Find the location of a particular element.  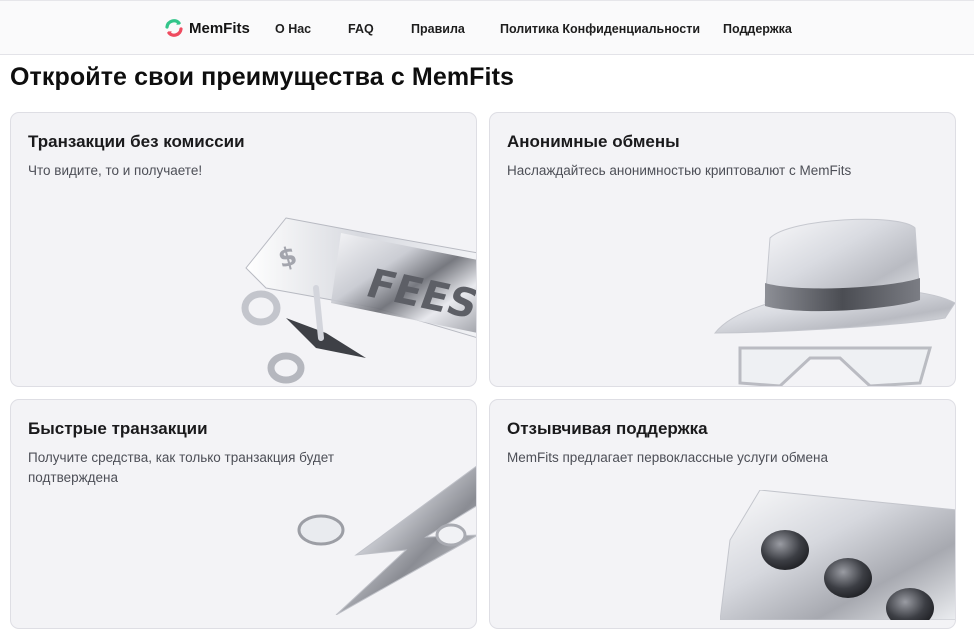

lightning-3d-illustration is located at coordinates (386, 540).